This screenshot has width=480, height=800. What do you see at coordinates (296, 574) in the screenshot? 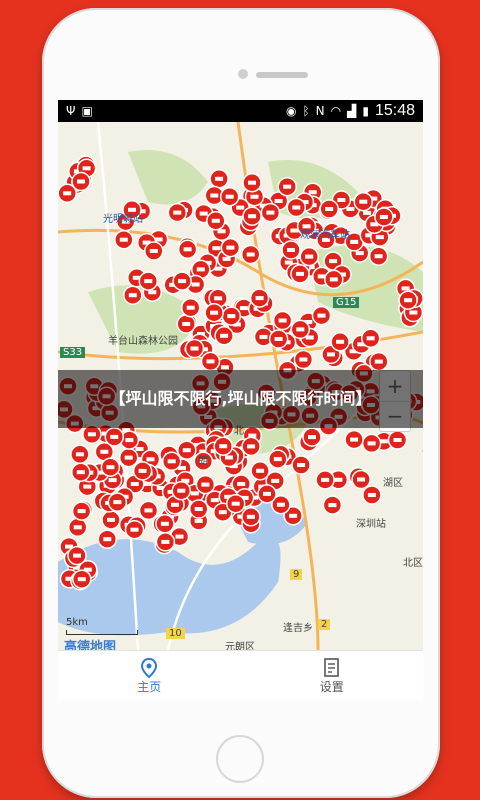
I see `label-road-9: 9` at bounding box center [296, 574].